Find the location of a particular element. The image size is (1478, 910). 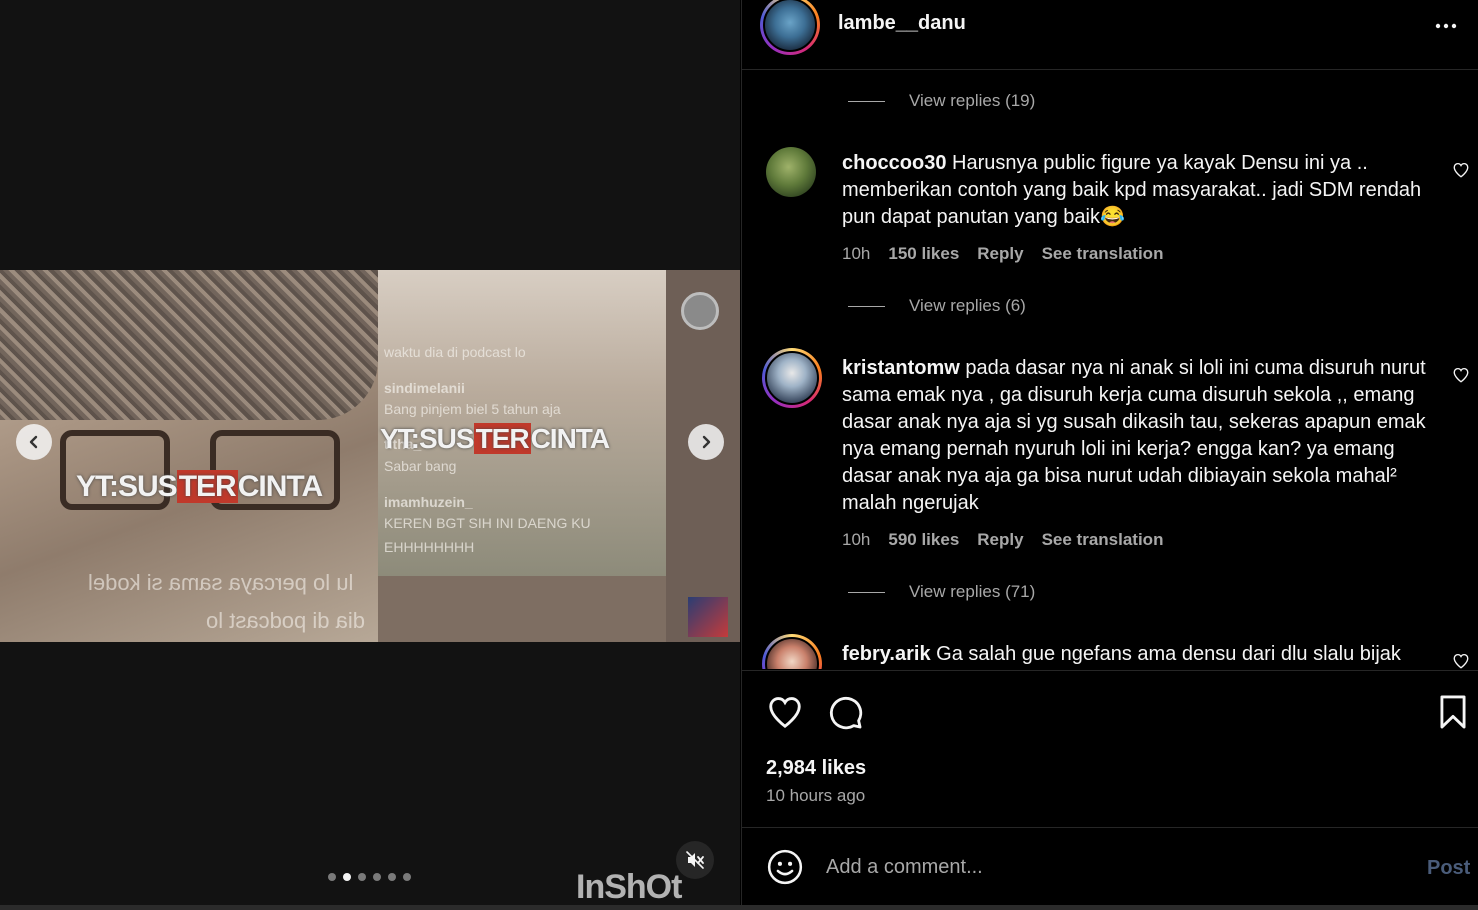

post-actions: 2,984 likes 10 hours ago is located at coordinates (1110, 748).